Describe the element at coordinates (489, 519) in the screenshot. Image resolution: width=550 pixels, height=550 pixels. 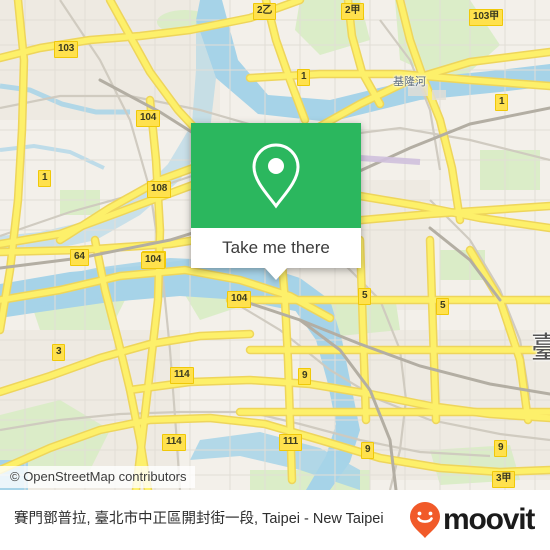
I see `moovit-wordmark: moovit` at that location.